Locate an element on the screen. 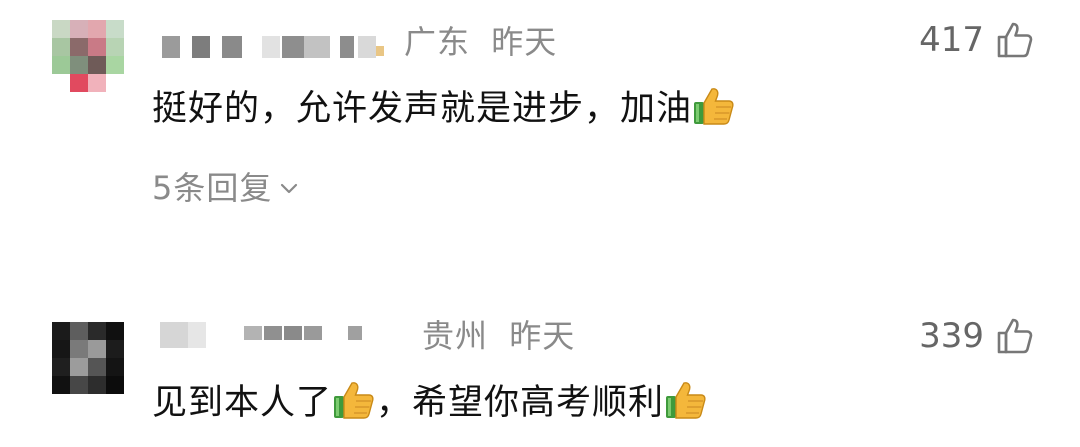  view-replies-button: 5条回复 is located at coordinates (226, 188).